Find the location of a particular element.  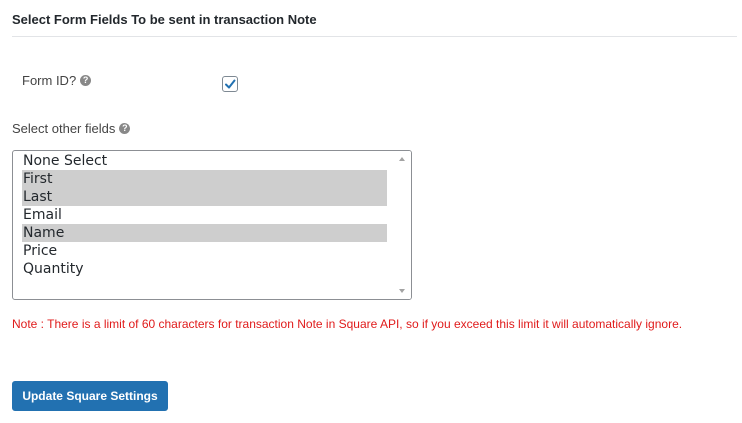

list-option-none-select: None Select is located at coordinates (204, 161).